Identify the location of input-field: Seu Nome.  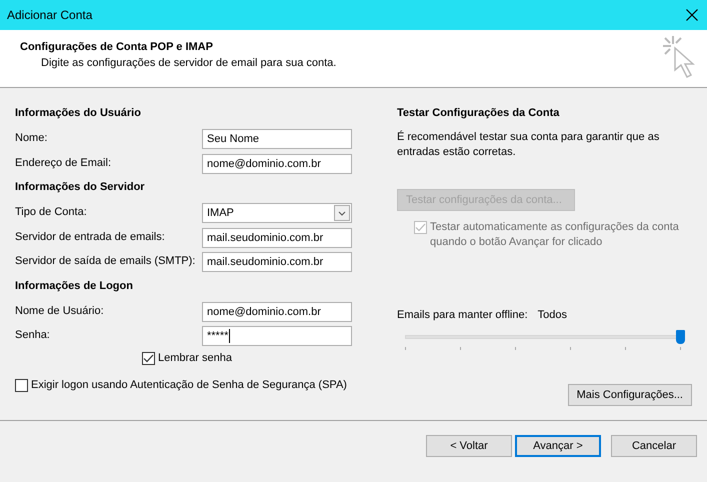
(277, 139).